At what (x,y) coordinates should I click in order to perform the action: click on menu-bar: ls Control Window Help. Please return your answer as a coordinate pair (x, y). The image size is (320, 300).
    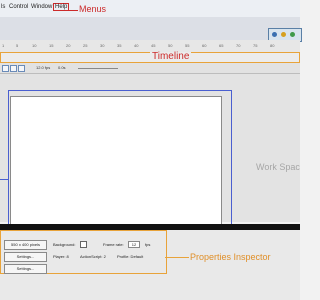
    Looking at the image, I should click on (150, 9).